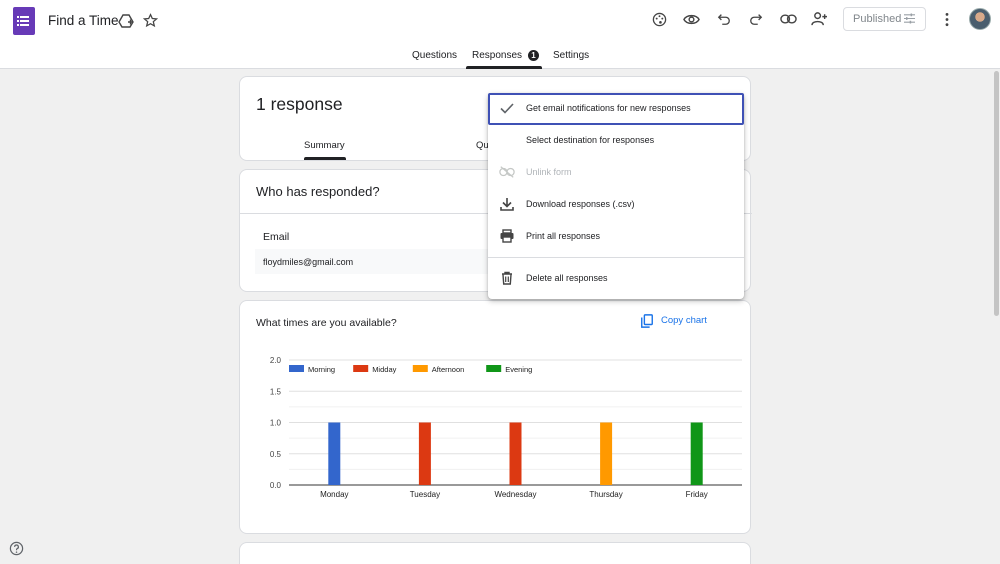  What do you see at coordinates (819, 18) in the screenshot?
I see `add-collaborator-icon` at bounding box center [819, 18].